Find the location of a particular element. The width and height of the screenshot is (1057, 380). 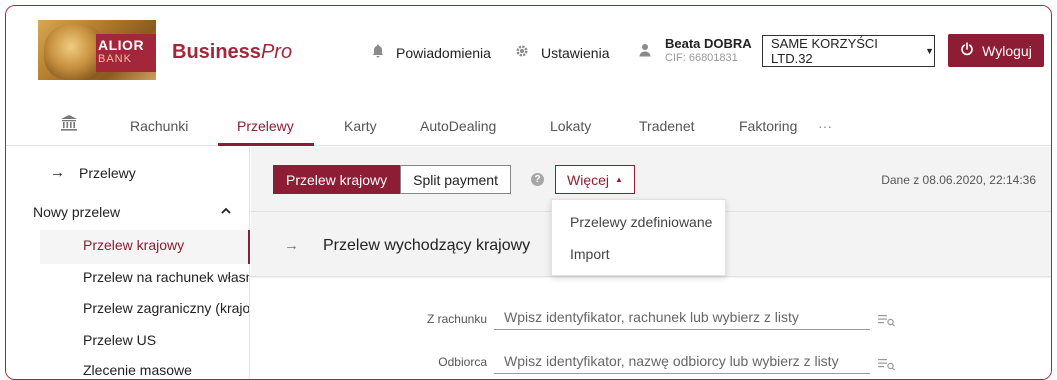

more-options-button: Więcej ▲ is located at coordinates (595, 179).